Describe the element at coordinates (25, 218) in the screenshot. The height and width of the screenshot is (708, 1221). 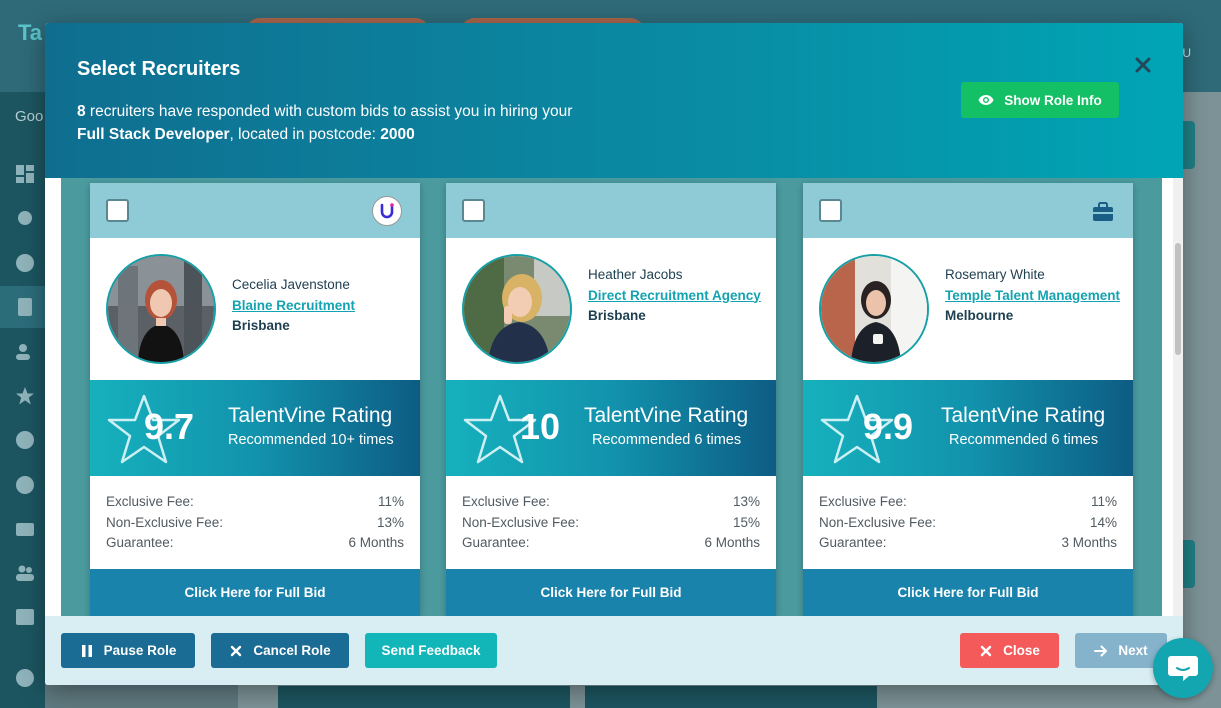
I see `gear-icon` at that location.